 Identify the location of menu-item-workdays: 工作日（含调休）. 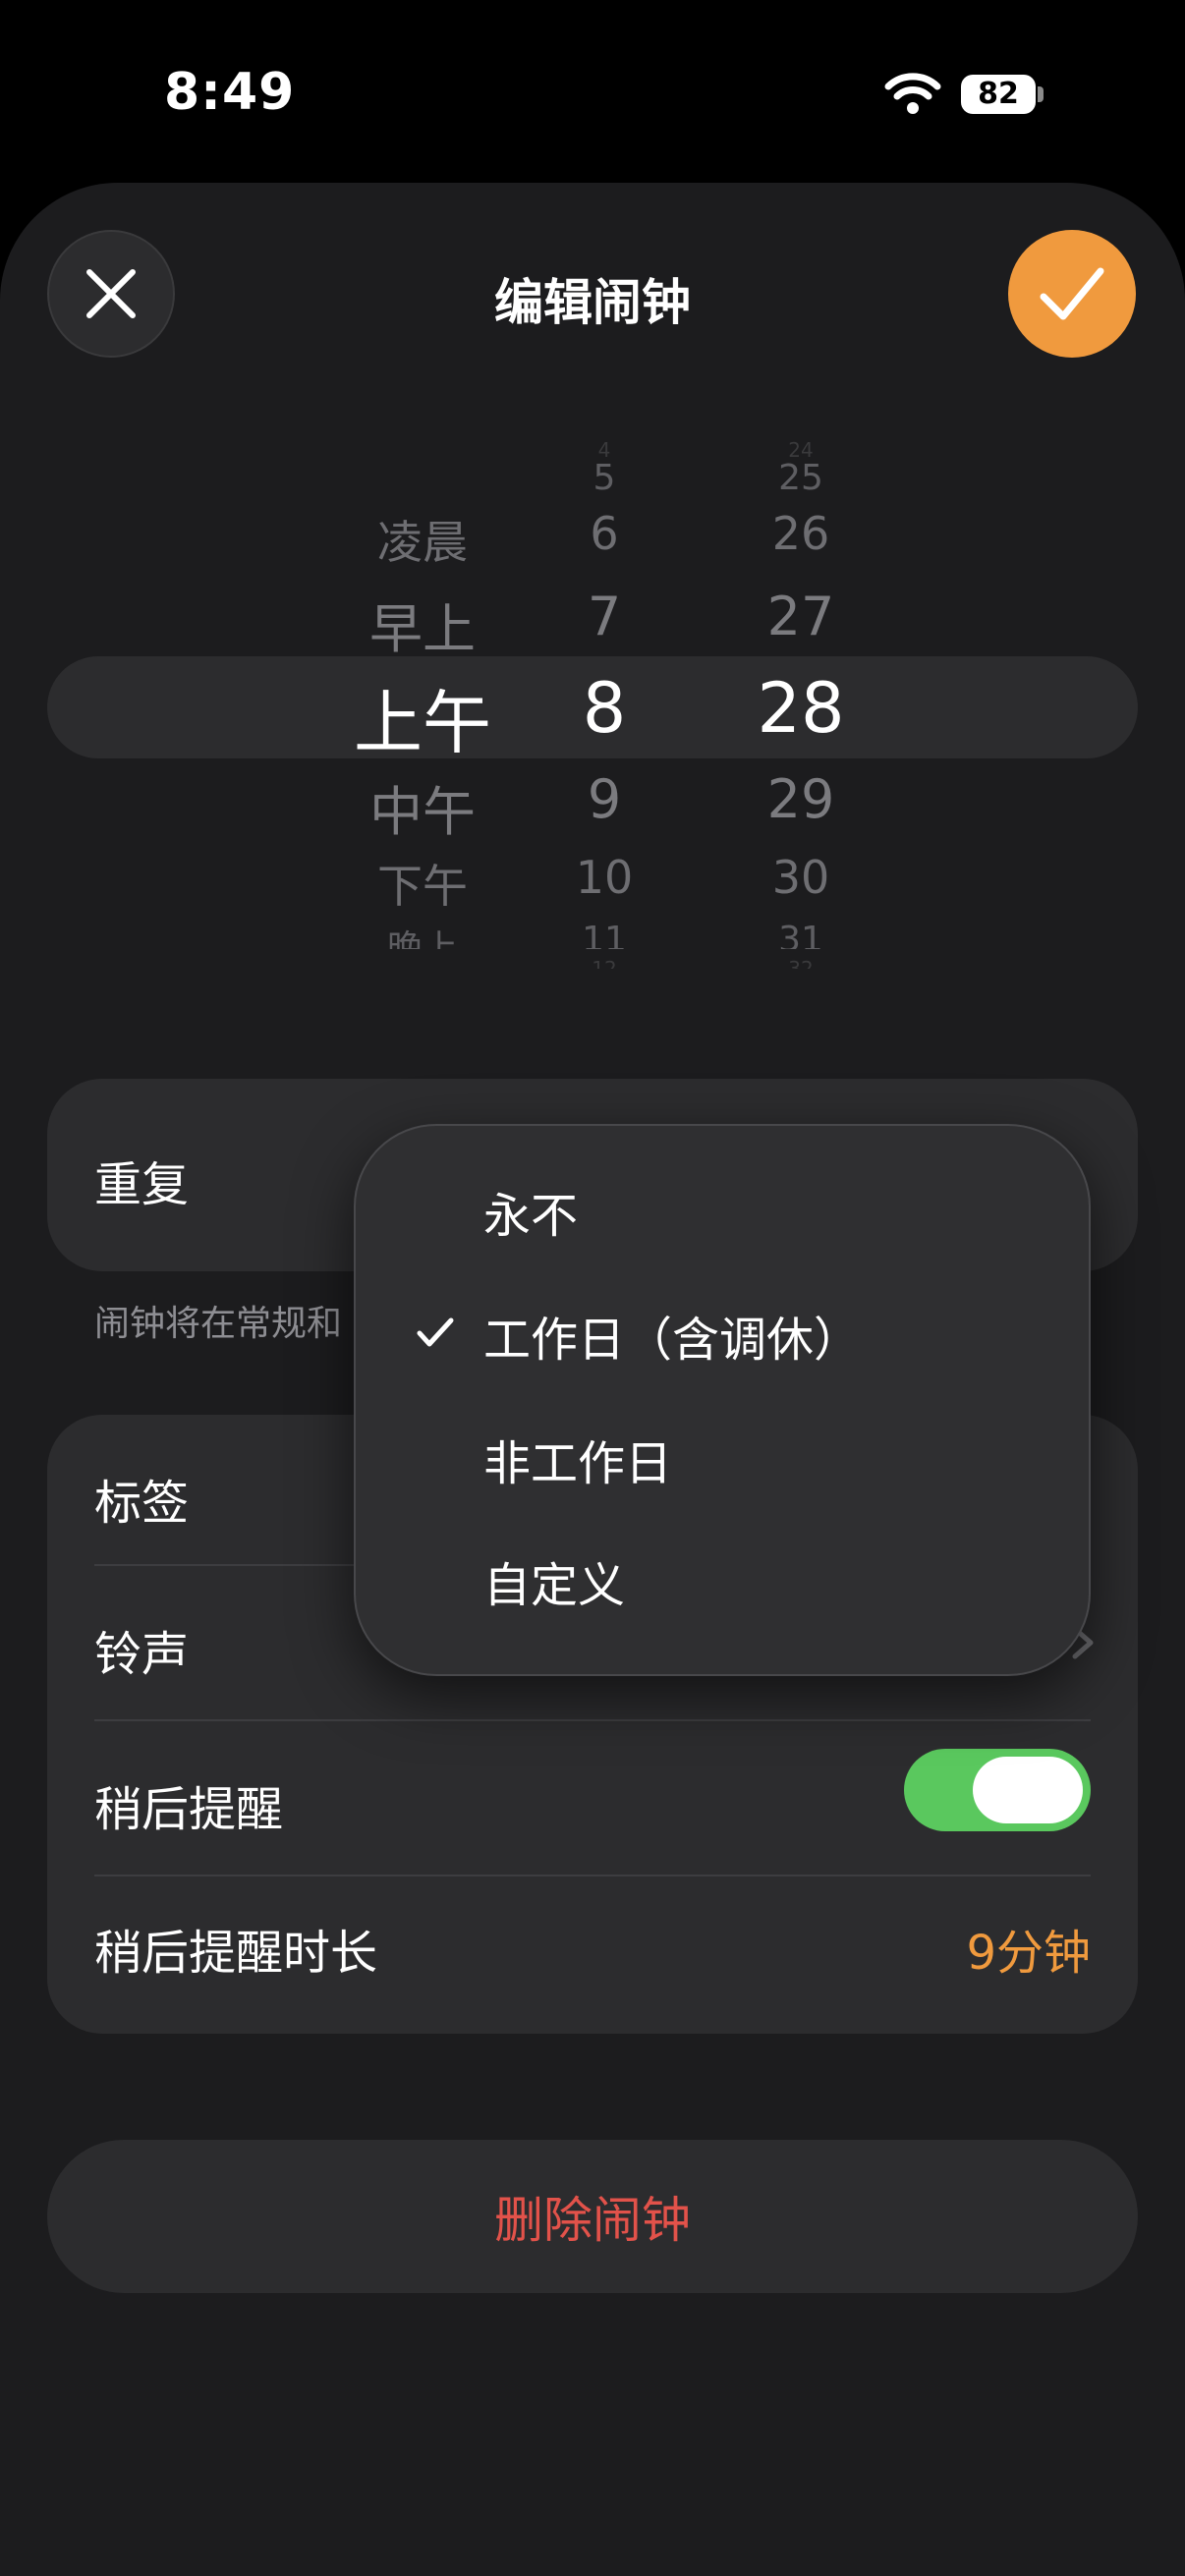
(722, 1326).